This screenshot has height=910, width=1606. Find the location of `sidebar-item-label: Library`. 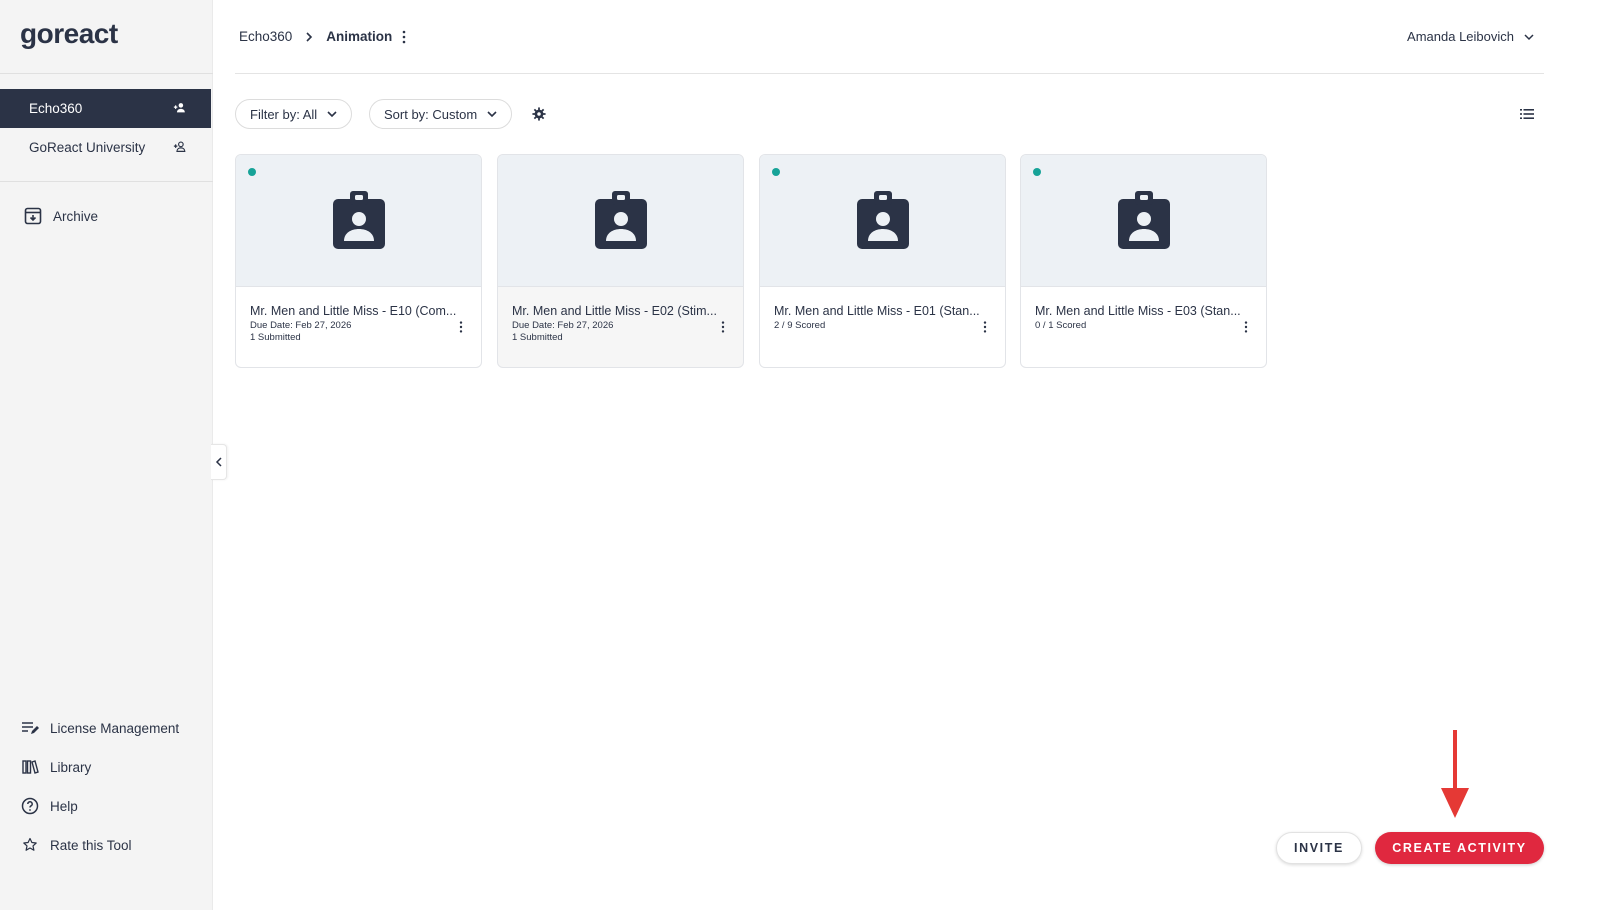

sidebar-item-label: Library is located at coordinates (71, 767).